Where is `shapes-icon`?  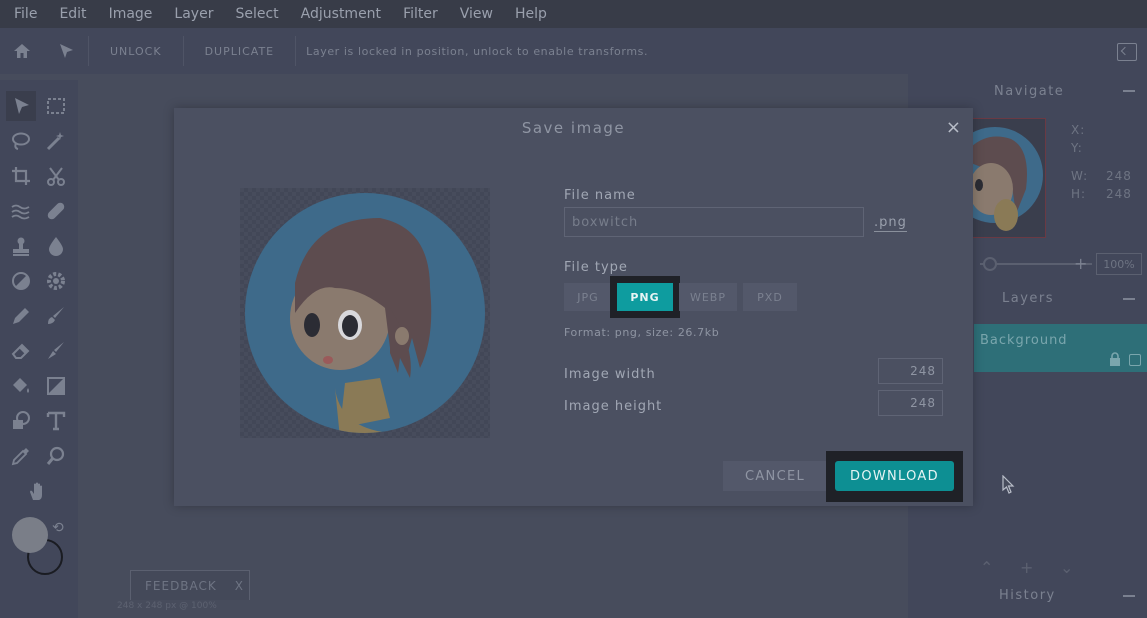 shapes-icon is located at coordinates (21, 420).